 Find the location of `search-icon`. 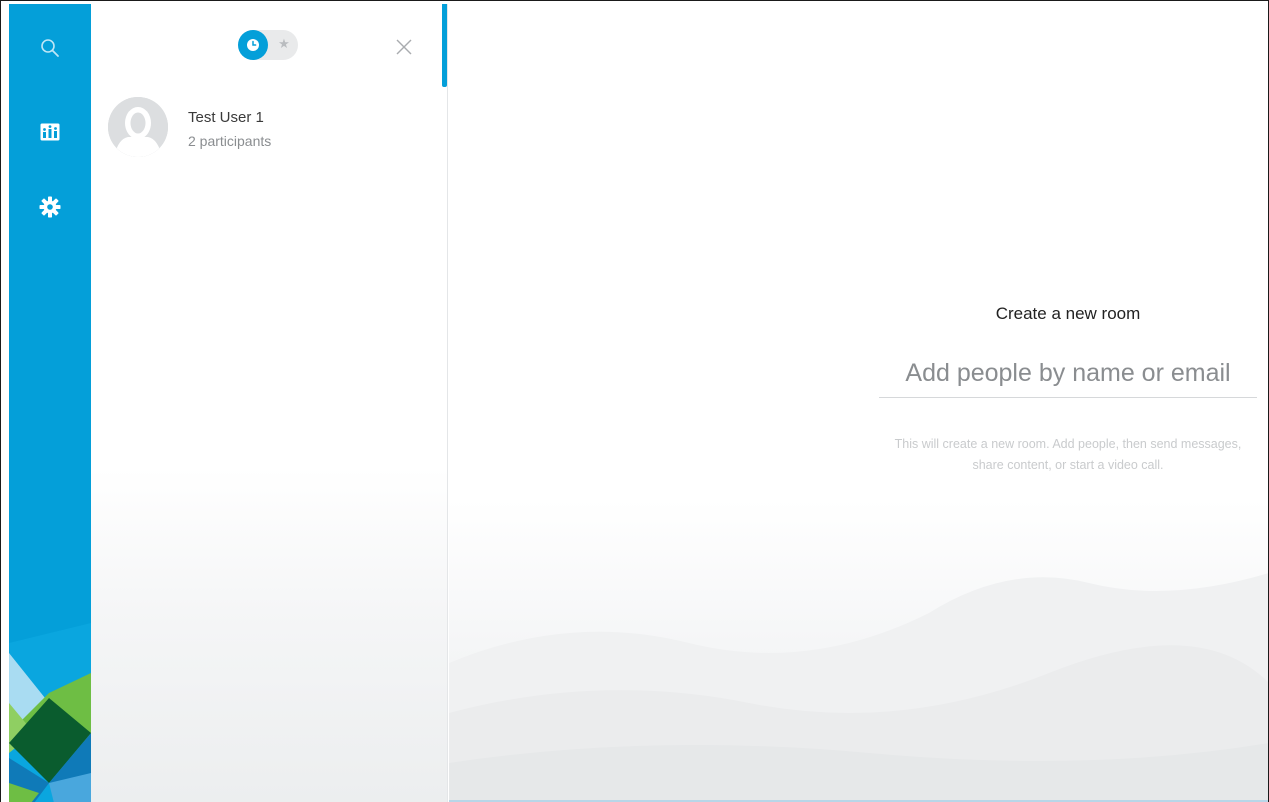

search-icon is located at coordinates (50, 50).